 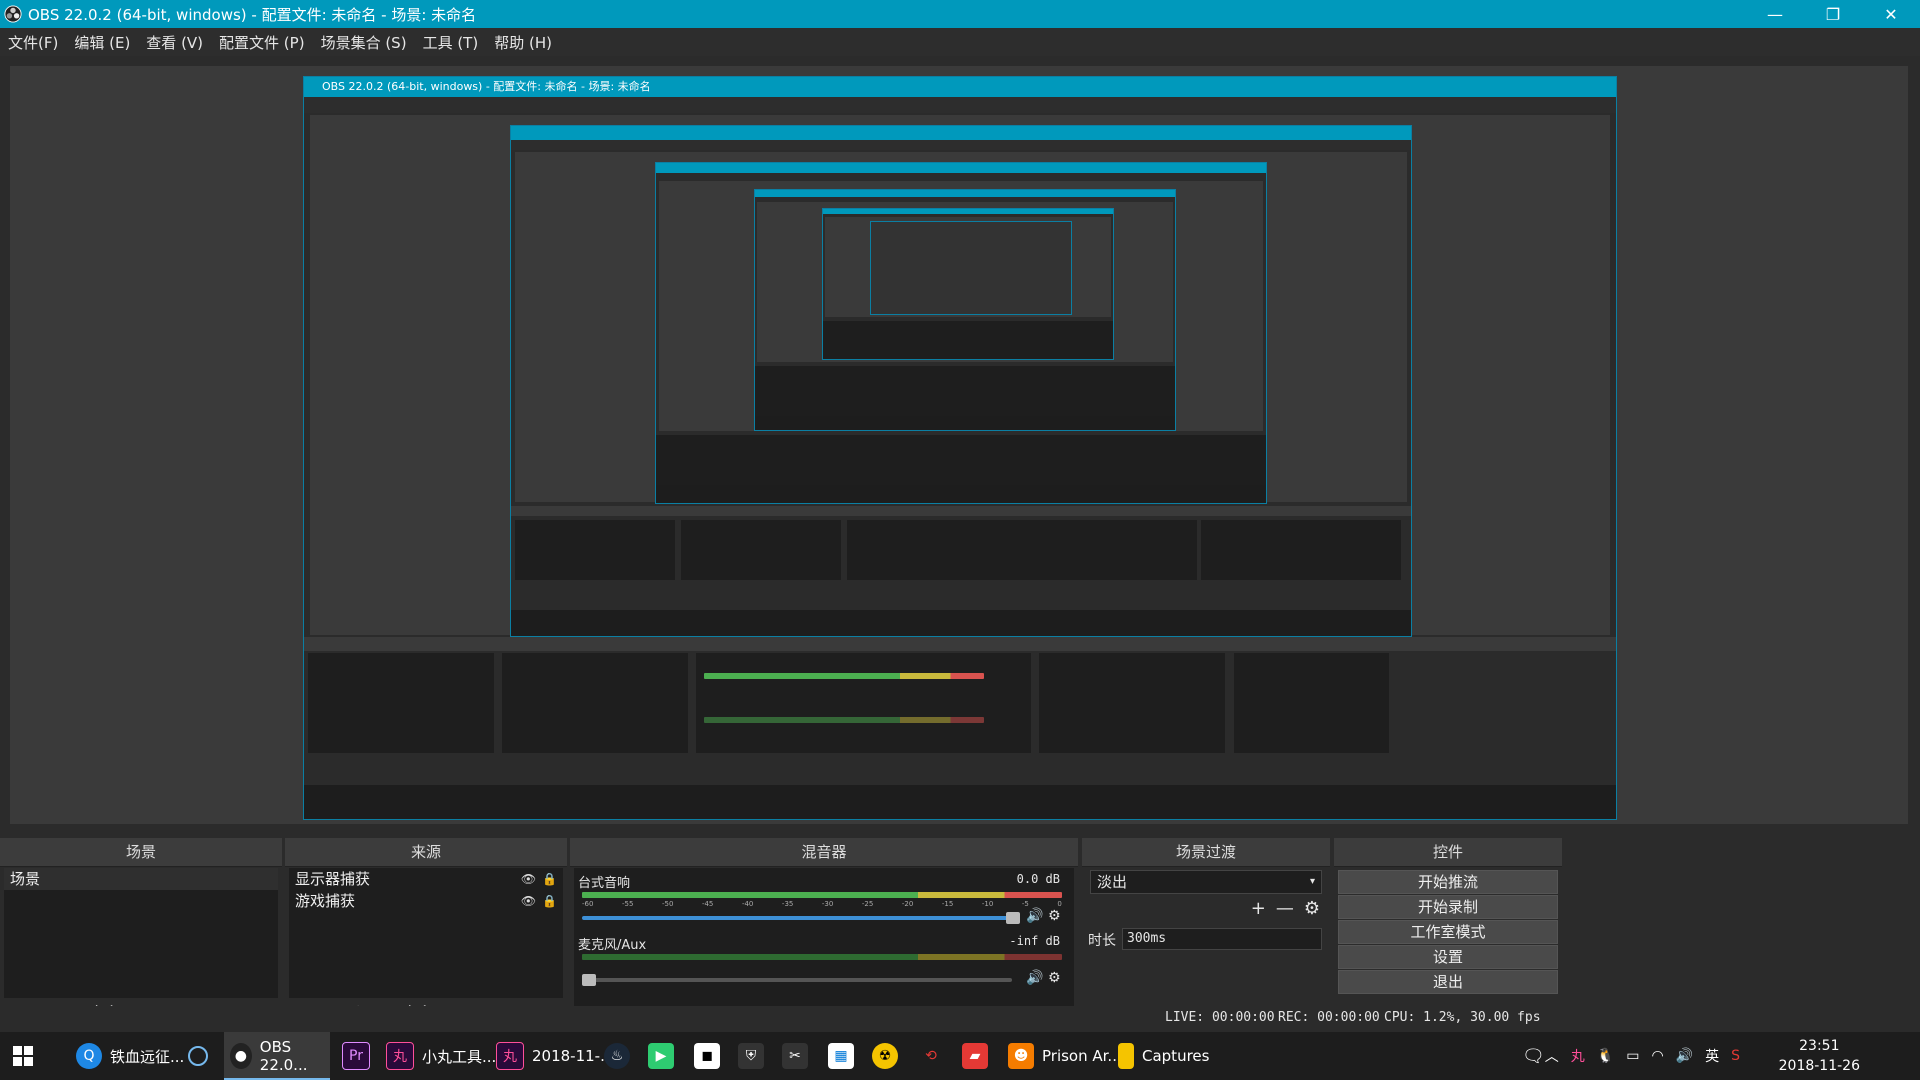 What do you see at coordinates (1448, 957) in the screenshot?
I see `settings-button: 设置` at bounding box center [1448, 957].